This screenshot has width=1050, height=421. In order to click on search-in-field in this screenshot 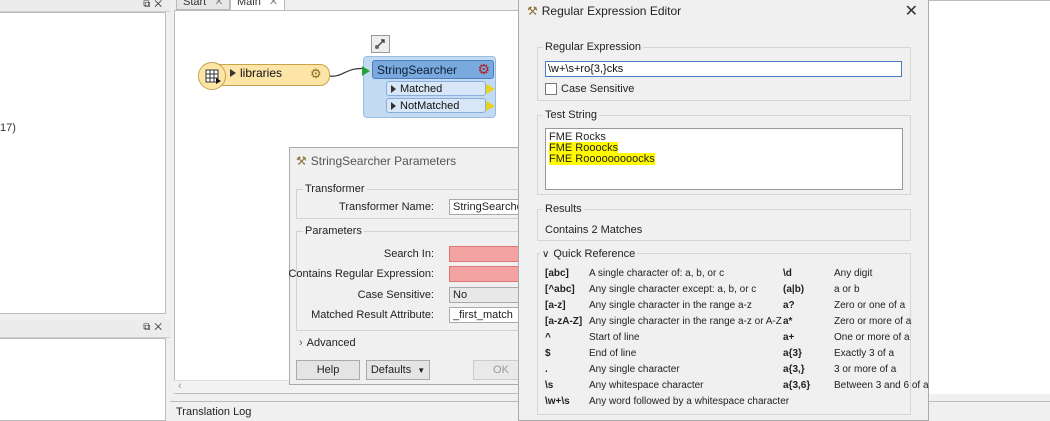, I will do `click(489, 254)`.